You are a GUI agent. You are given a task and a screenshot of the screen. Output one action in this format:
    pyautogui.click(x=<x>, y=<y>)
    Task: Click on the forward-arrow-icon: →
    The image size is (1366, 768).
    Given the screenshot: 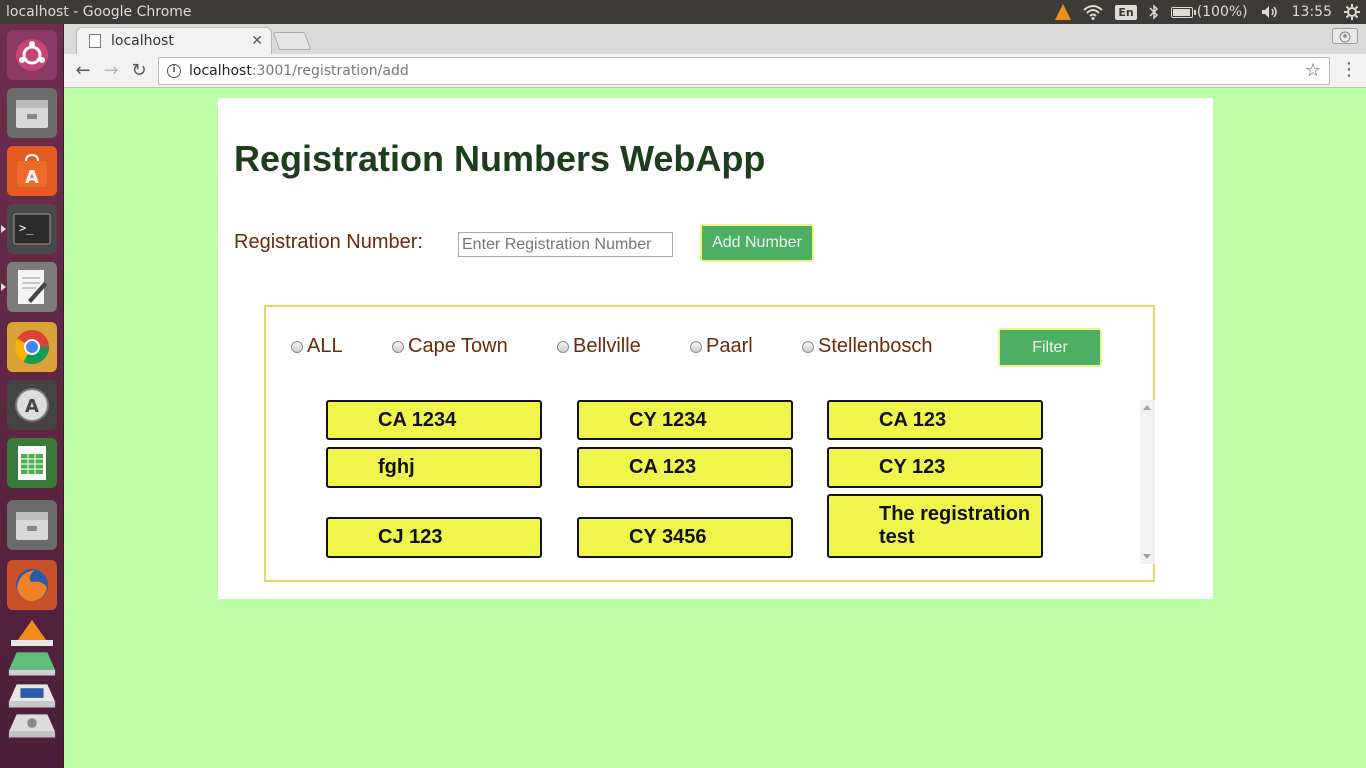 What is the action you would take?
    pyautogui.click(x=111, y=71)
    